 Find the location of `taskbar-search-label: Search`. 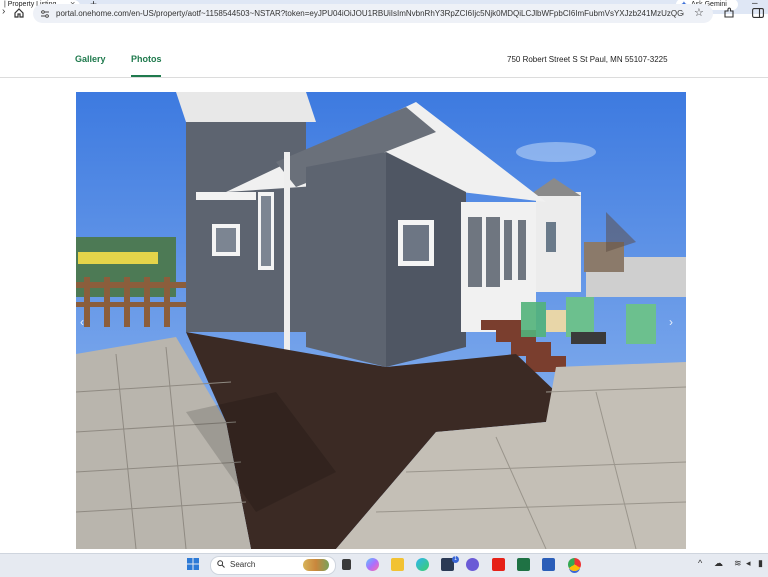

taskbar-search-label: Search is located at coordinates (243, 564).